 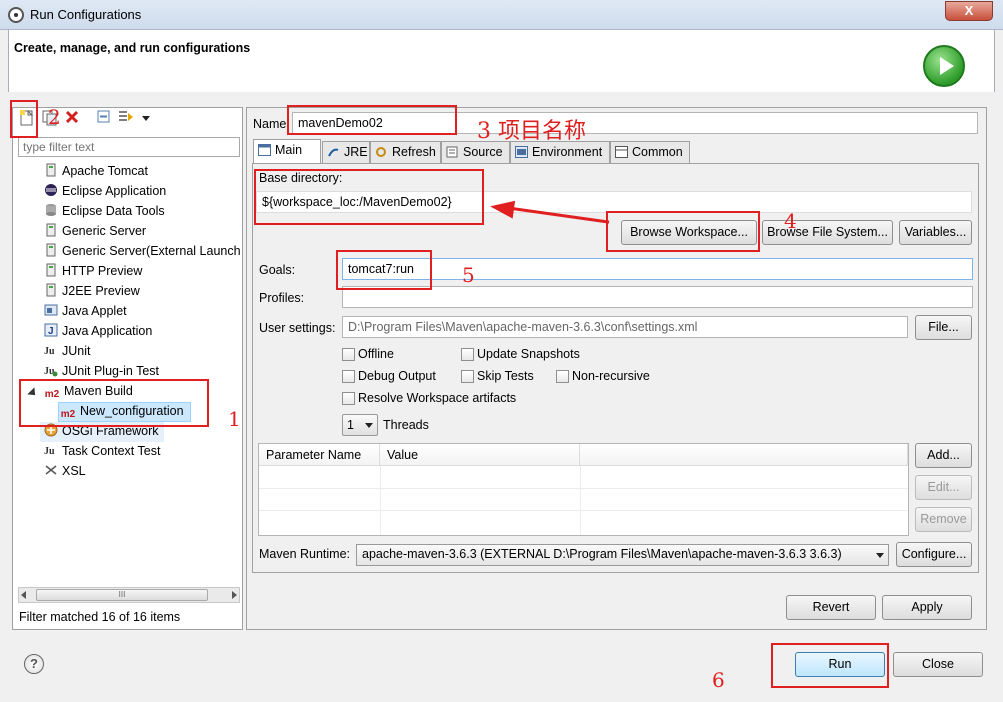 What do you see at coordinates (92, 291) in the screenshot?
I see `tree-item-j2ee-preview: J2EE Preview` at bounding box center [92, 291].